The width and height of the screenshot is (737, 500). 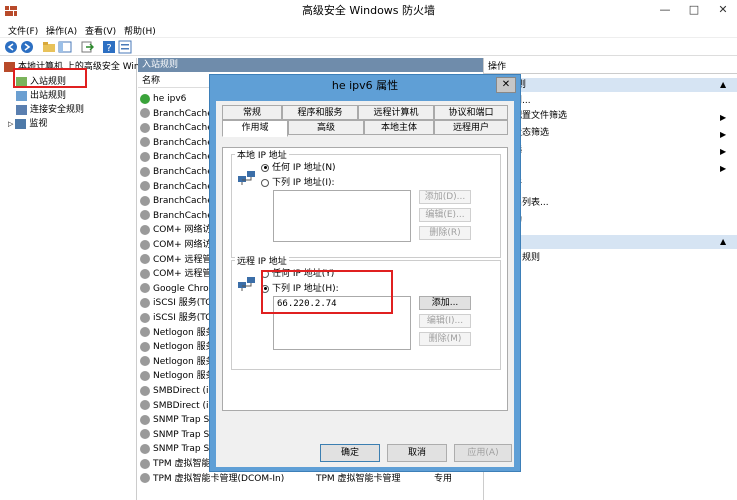 What do you see at coordinates (417, 453) in the screenshot?
I see `cancel-button: 取消` at bounding box center [417, 453].